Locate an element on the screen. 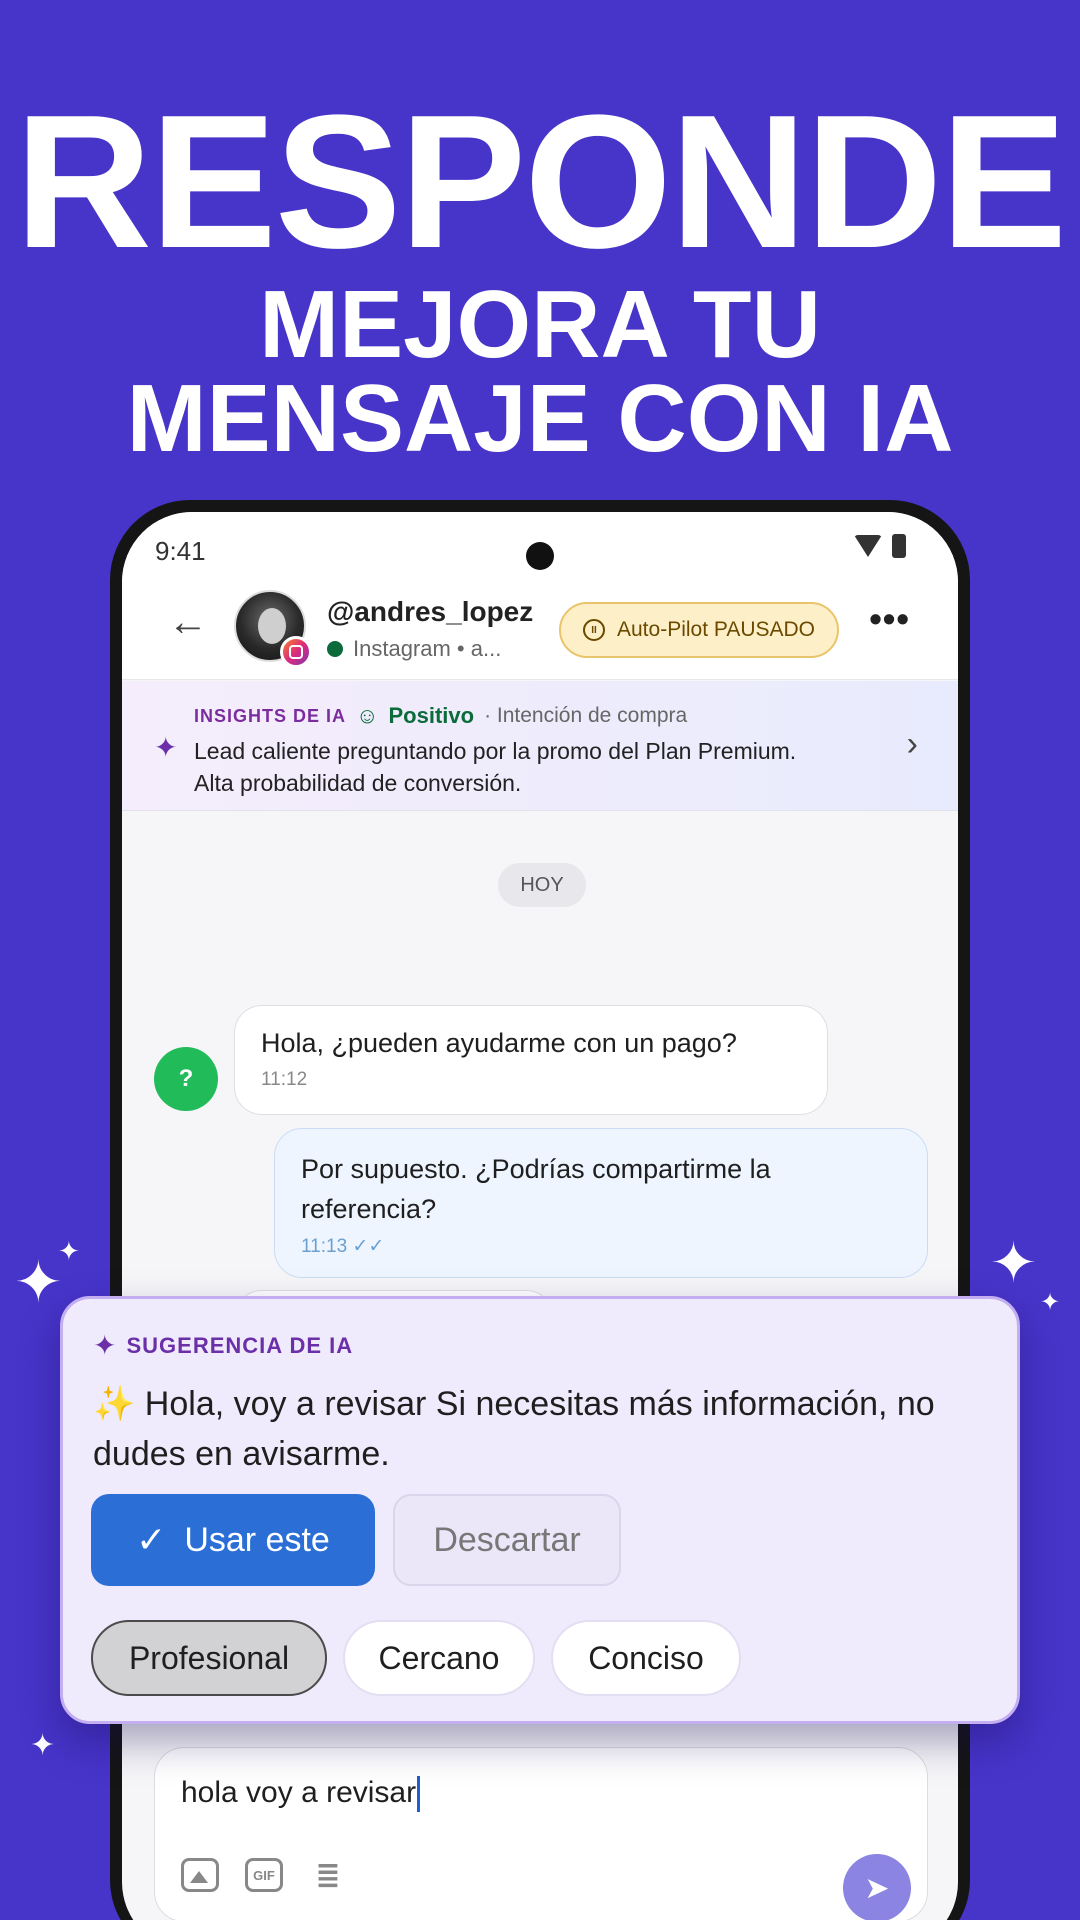 The height and width of the screenshot is (1920, 1080). autopilot-status-button: II Auto-Pilot PAUSADO is located at coordinates (699, 630).